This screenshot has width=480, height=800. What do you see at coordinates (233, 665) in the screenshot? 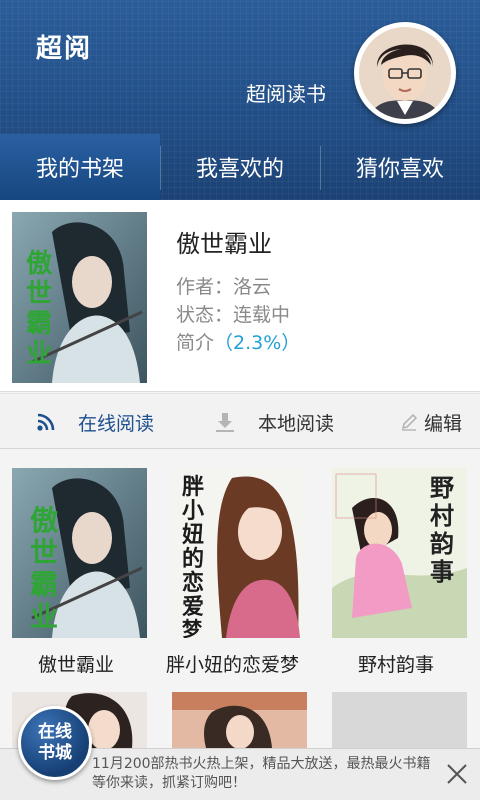
I see `shelf-book-title: 胖小妞的恋爱梦` at bounding box center [233, 665].